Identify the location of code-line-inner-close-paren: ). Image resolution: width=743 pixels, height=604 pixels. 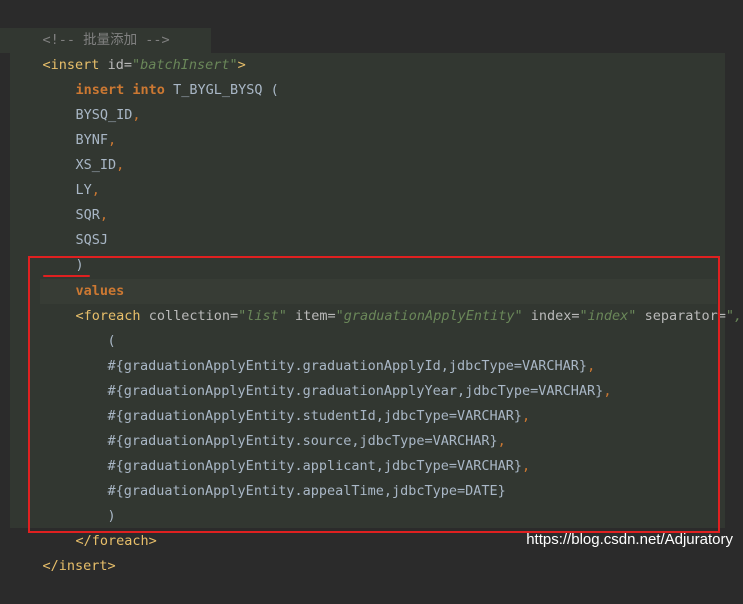
(371, 501).